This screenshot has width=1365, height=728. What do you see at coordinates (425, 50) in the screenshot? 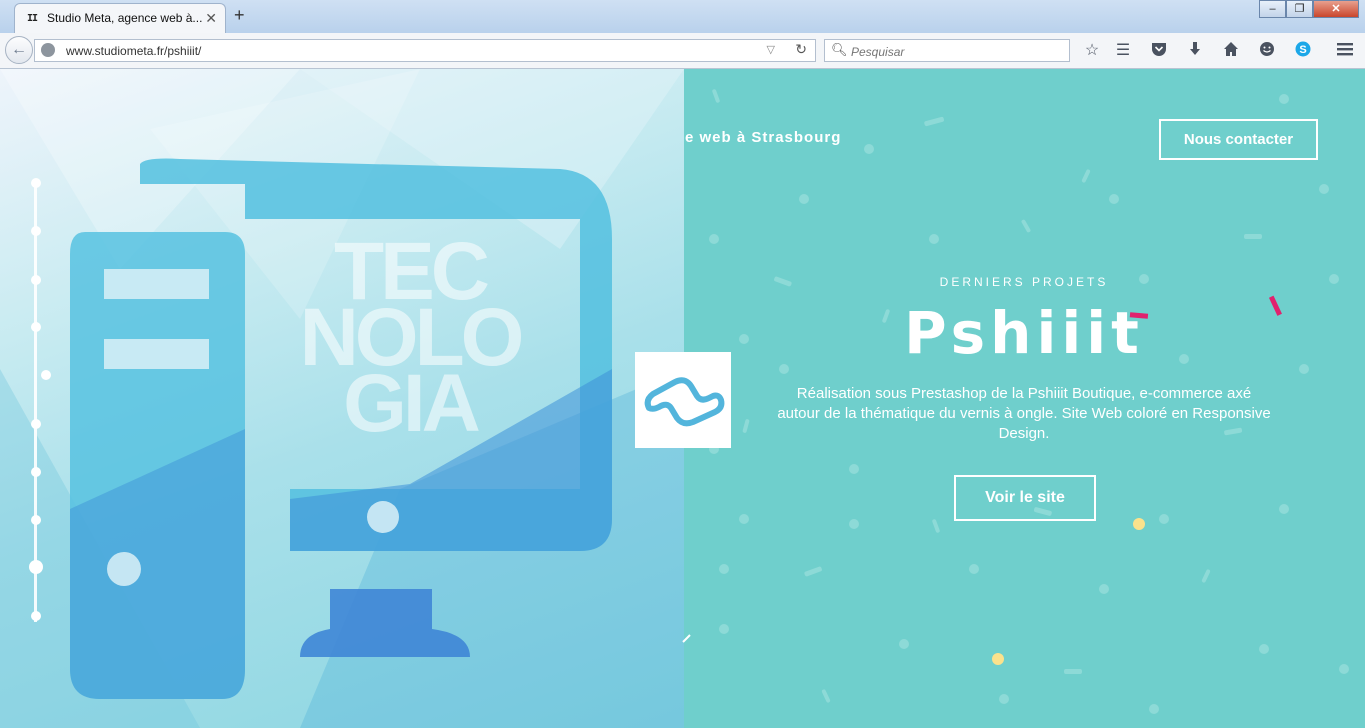
I see `url-bar: www.studiometa.fr/pshiiit/ ▽ ↻` at bounding box center [425, 50].